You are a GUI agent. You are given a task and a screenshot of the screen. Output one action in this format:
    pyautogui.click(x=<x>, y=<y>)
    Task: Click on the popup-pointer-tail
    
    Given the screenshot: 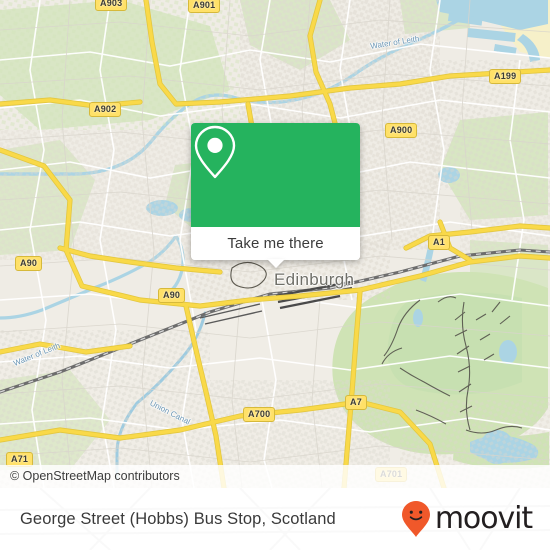 What is the action you would take?
    pyautogui.click(x=275, y=263)
    